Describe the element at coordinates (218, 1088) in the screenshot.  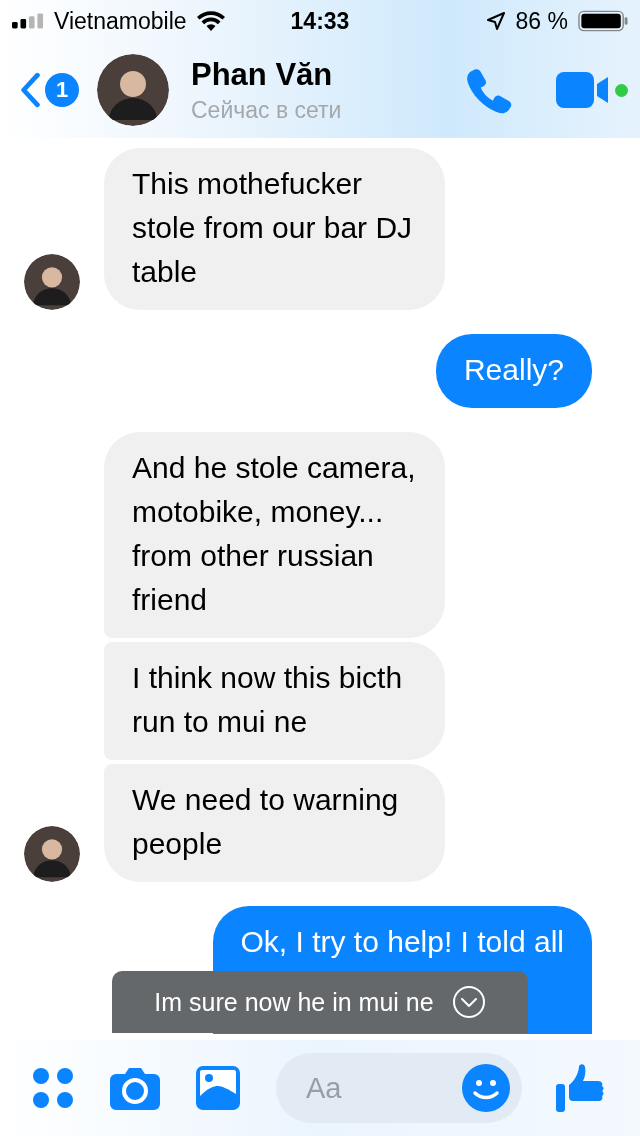
I see `gallery-button` at that location.